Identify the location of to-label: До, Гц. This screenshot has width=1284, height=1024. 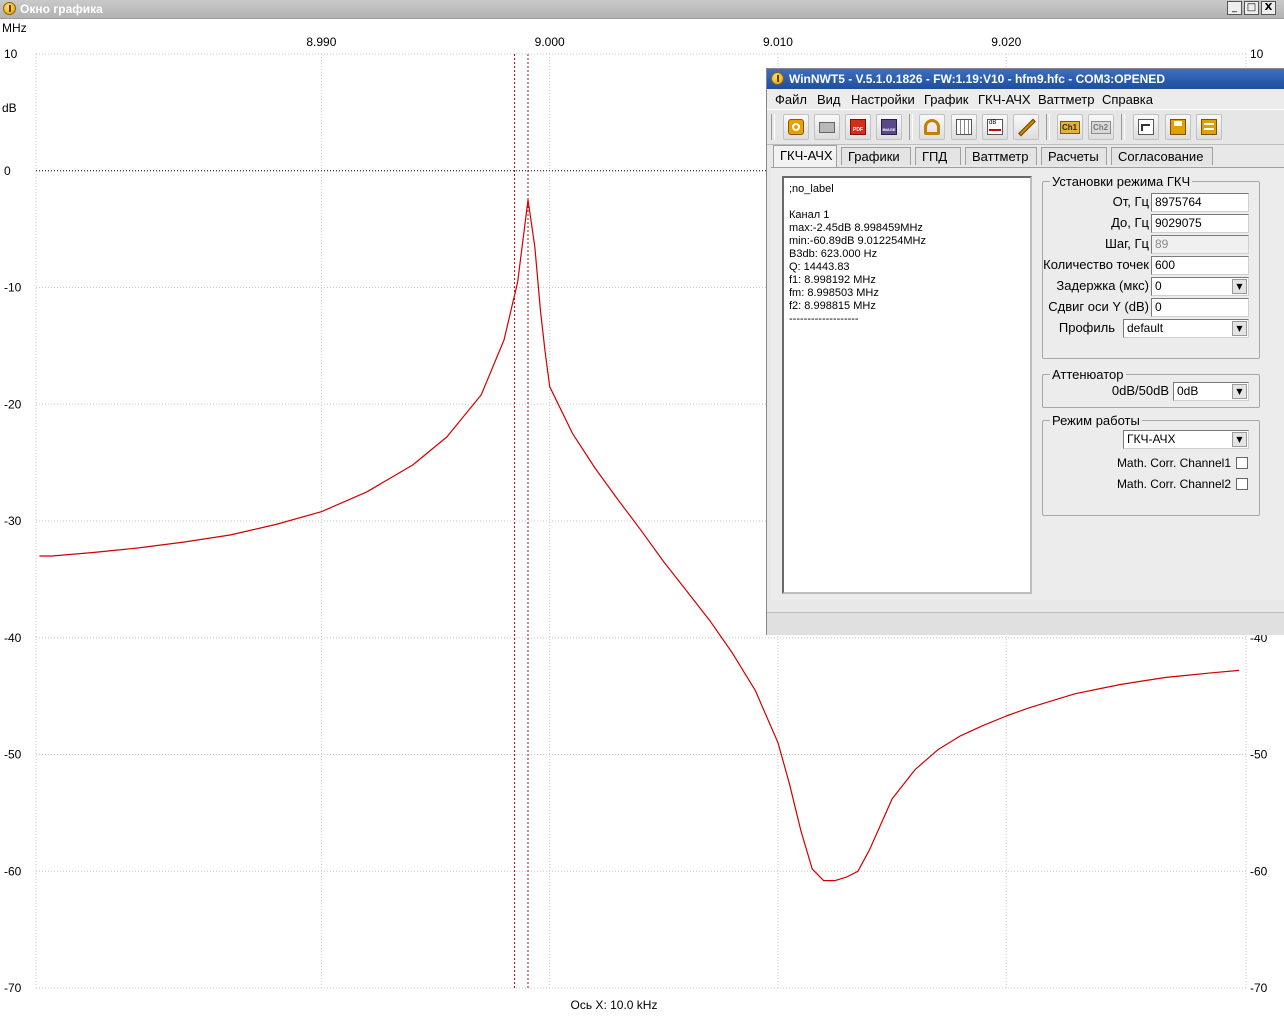
(1130, 222).